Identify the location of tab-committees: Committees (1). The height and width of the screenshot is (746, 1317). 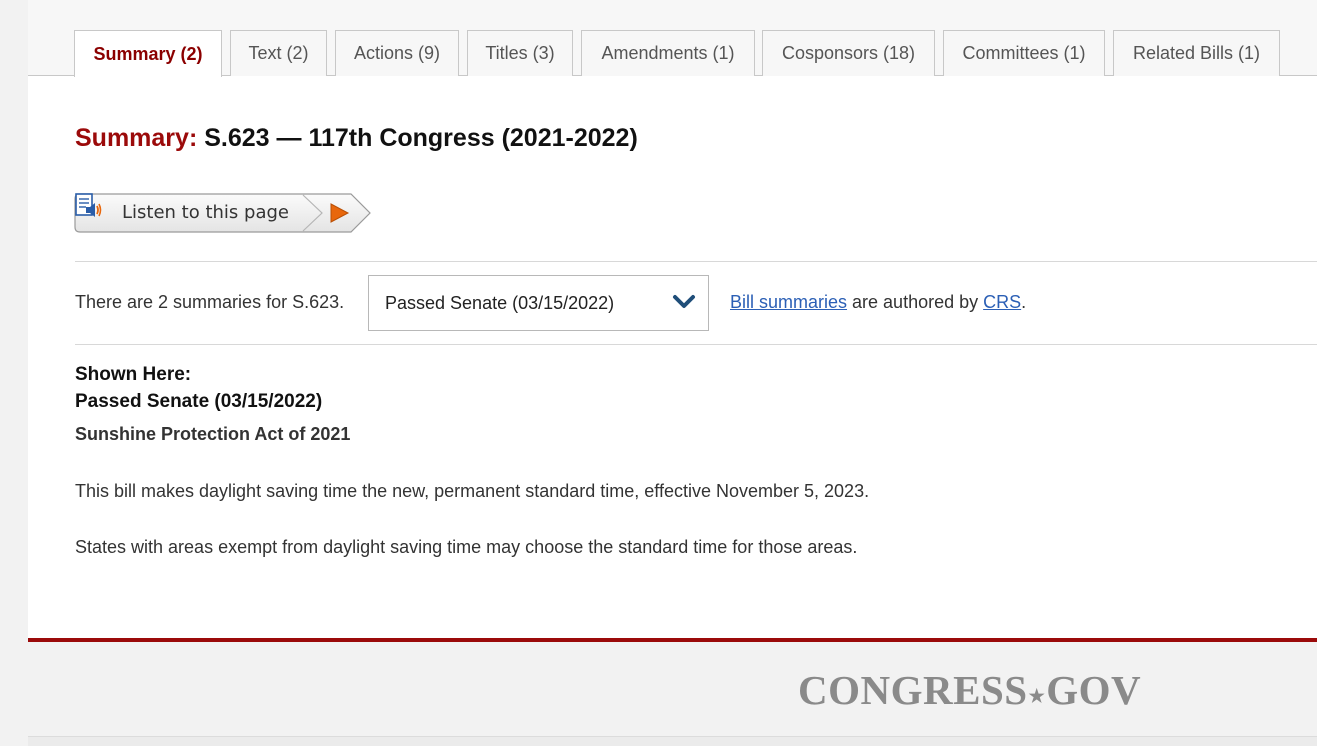
(1024, 53).